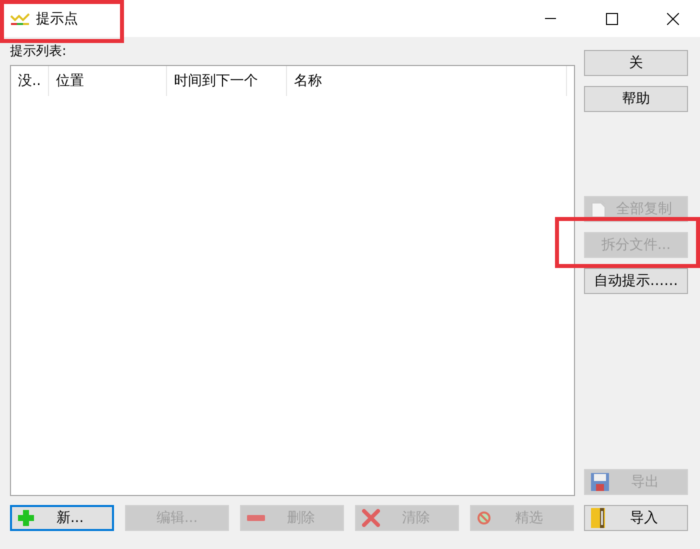 The width and height of the screenshot is (700, 549). Describe the element at coordinates (427, 81) in the screenshot. I see `column-header: 名称` at that location.